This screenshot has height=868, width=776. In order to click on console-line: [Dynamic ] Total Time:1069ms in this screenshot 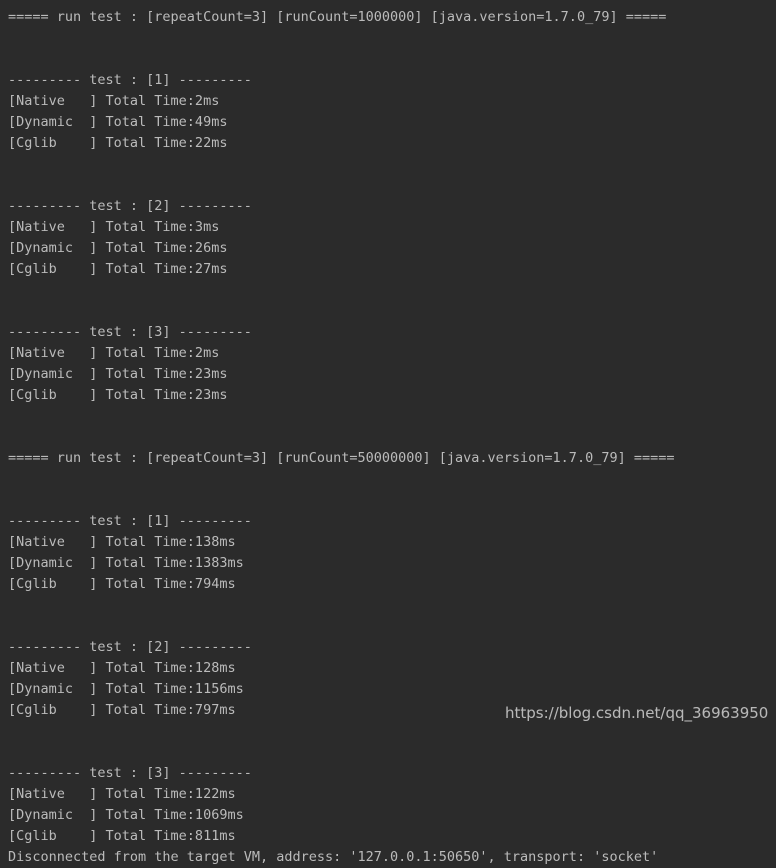, I will do `click(126, 815)`.